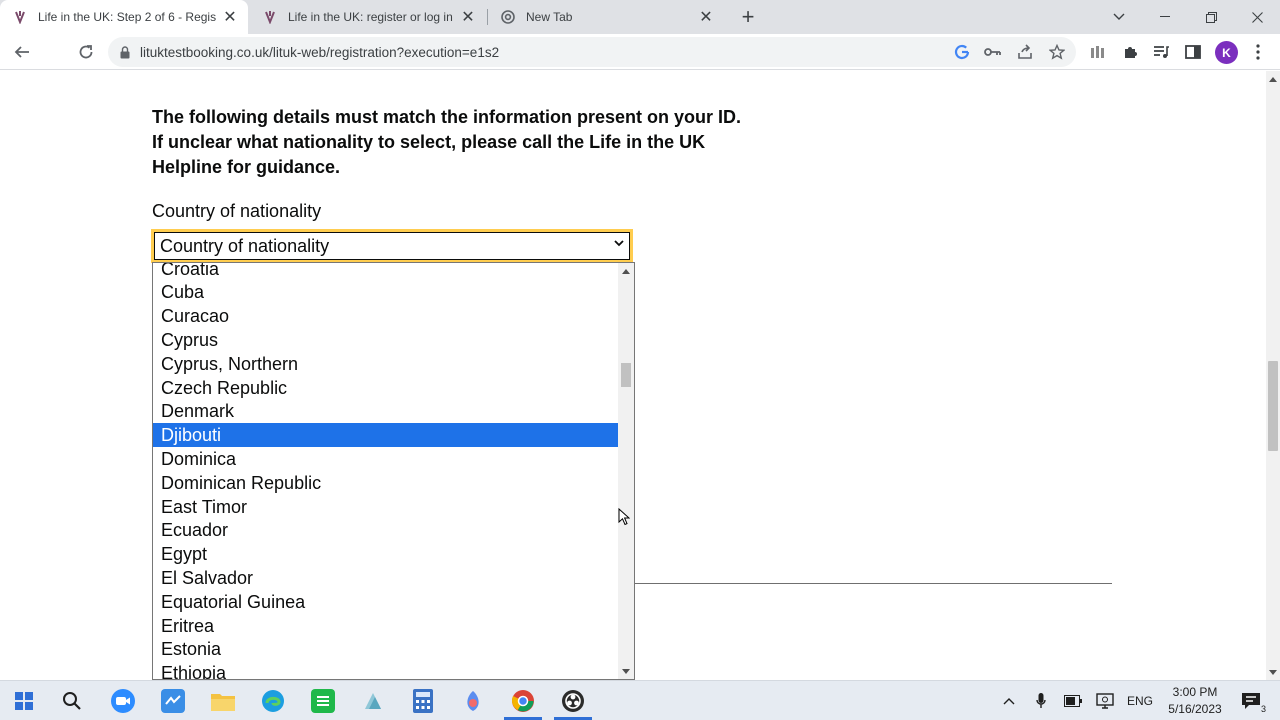  Describe the element at coordinates (1258, 52) in the screenshot. I see `chrome-menu-icon` at that location.